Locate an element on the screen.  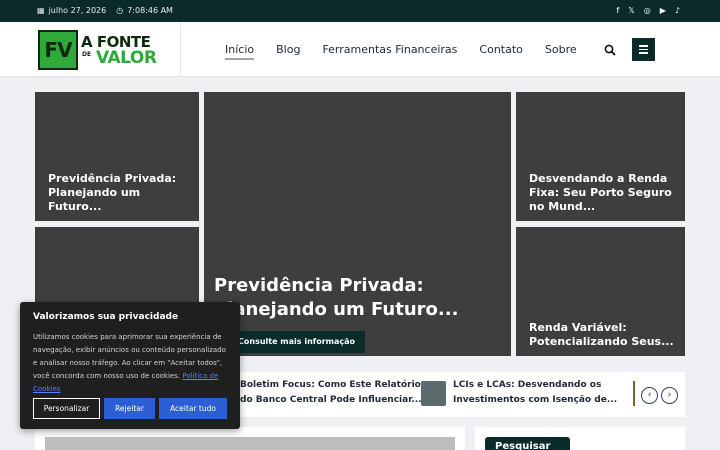
date: ▦ julho 27, 2026 is located at coordinates (71, 10).